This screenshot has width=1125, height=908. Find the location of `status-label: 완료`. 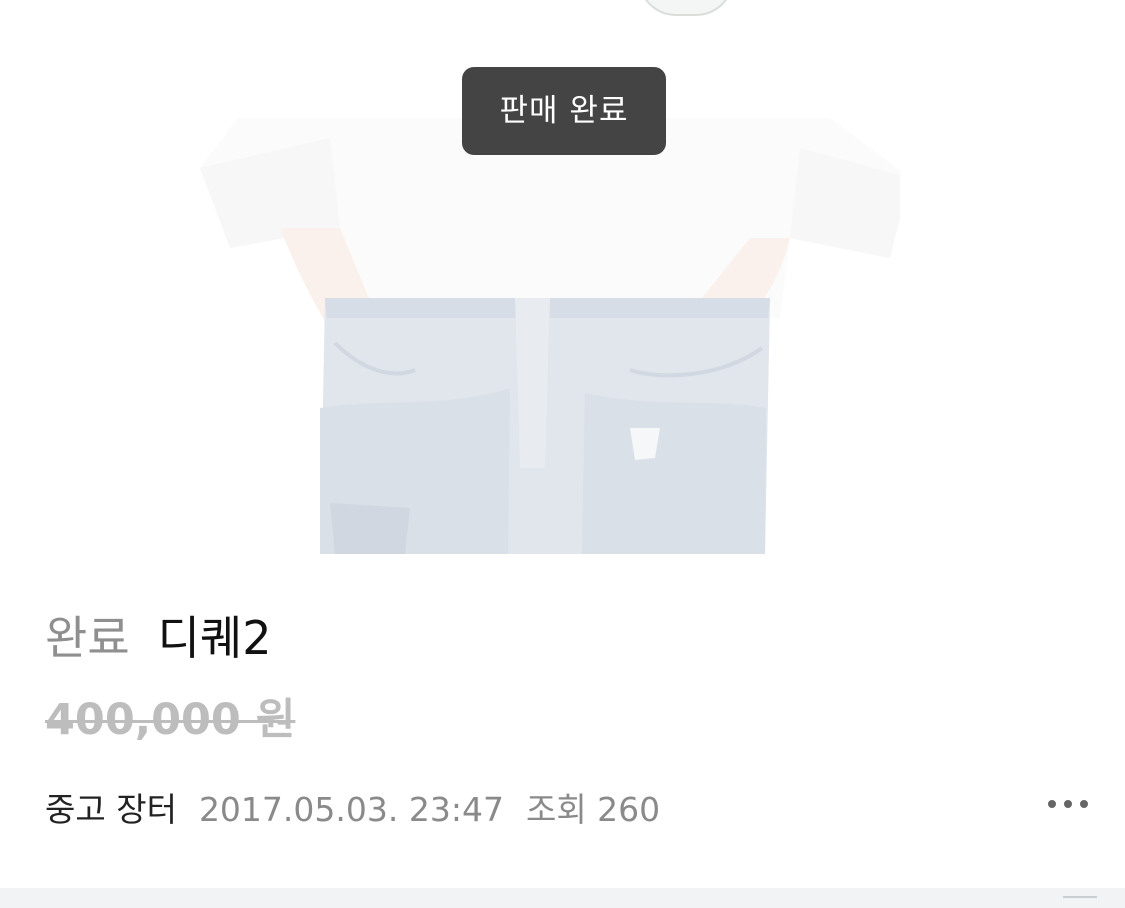

status-label: 완료 is located at coordinates (87, 638).